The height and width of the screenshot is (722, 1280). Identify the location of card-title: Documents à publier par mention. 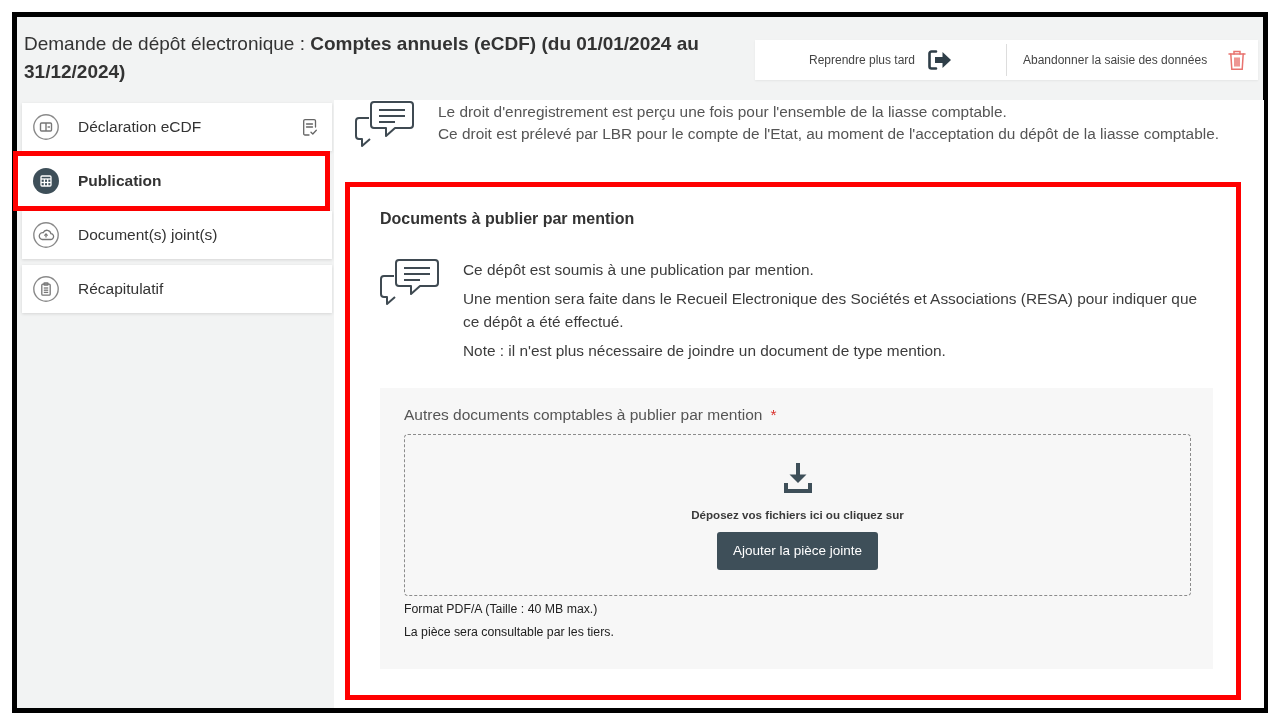
(508, 219).